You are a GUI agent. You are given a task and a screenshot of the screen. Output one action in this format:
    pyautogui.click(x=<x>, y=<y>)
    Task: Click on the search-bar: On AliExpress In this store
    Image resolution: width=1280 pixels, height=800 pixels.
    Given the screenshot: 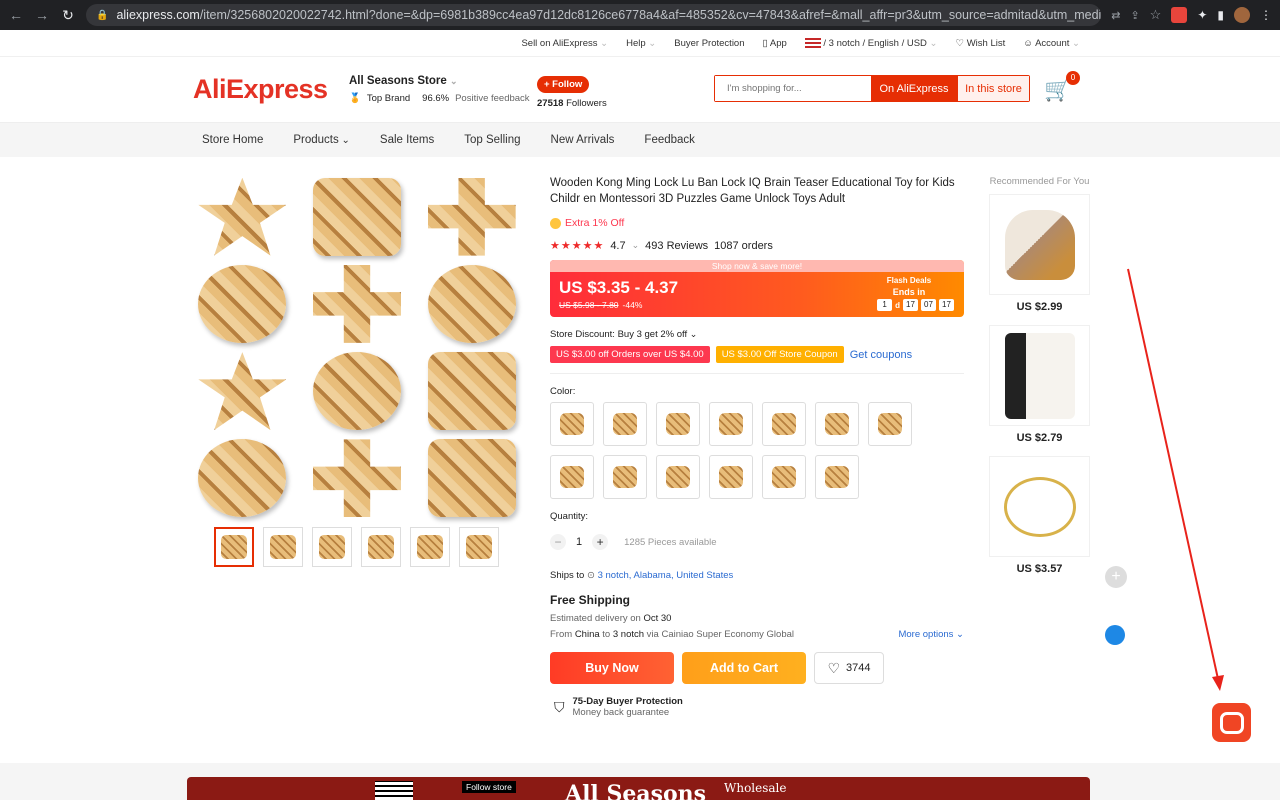 What is the action you would take?
    pyautogui.click(x=872, y=88)
    